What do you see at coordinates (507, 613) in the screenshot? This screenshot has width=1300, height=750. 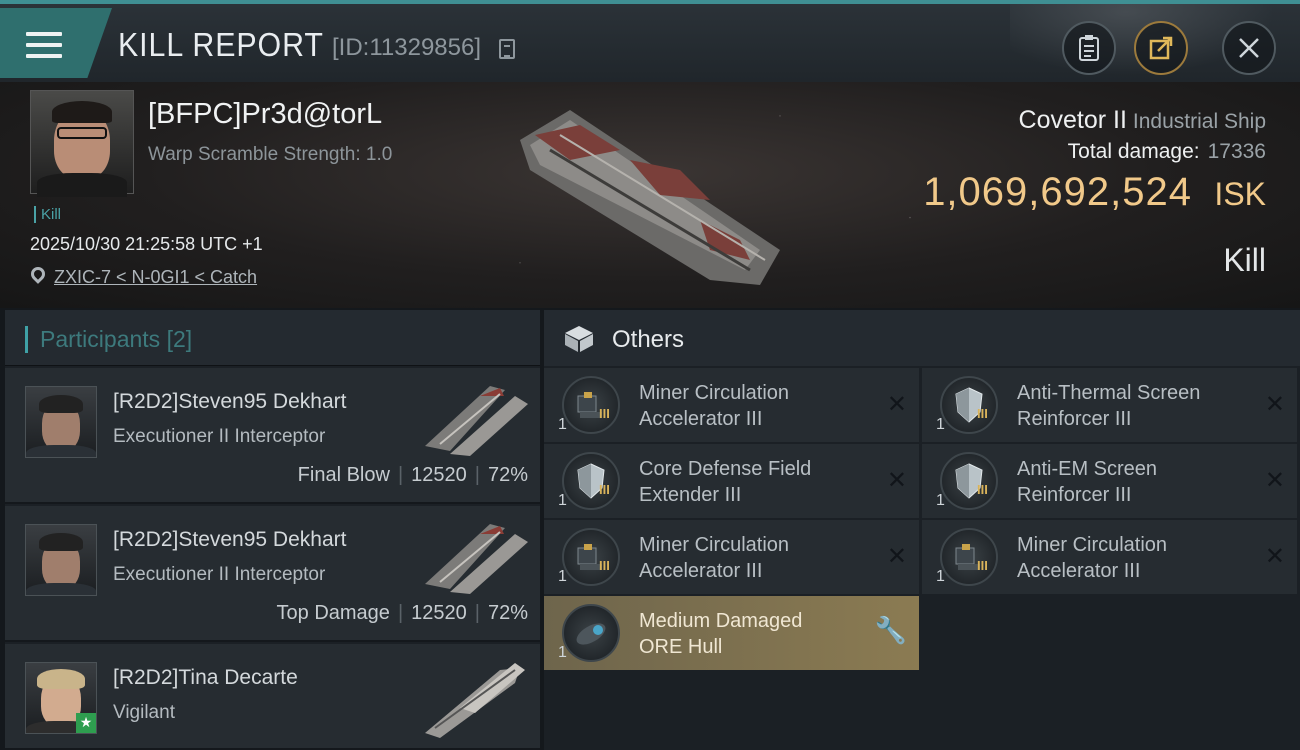 I see `participant-percent: 72%` at bounding box center [507, 613].